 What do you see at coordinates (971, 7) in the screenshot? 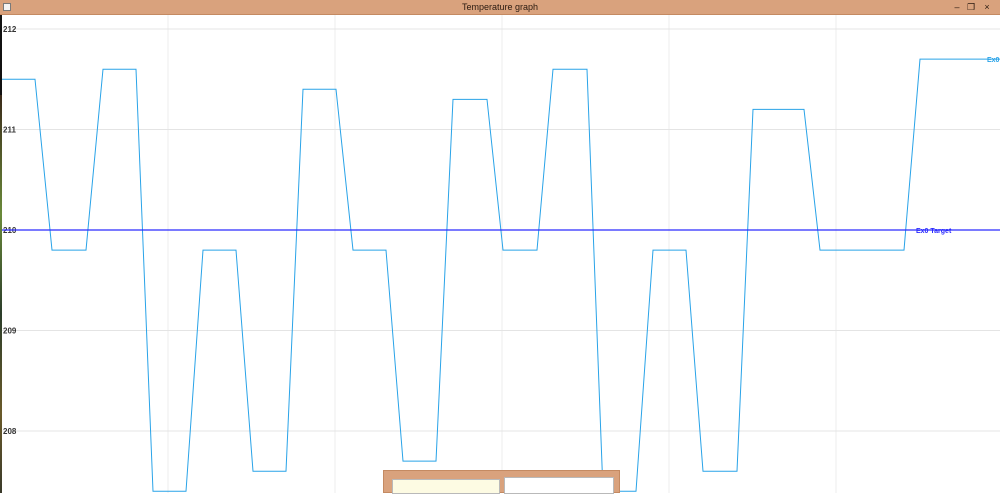
I see `restore-button: ❐` at bounding box center [971, 7].